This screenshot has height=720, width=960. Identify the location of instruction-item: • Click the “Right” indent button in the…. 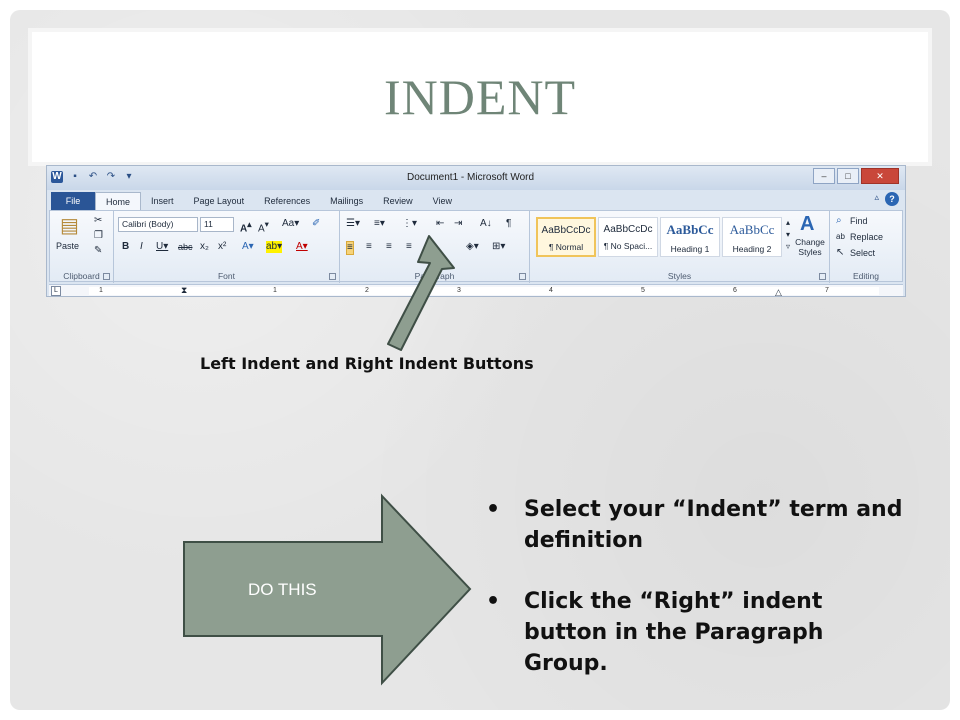
(696, 632).